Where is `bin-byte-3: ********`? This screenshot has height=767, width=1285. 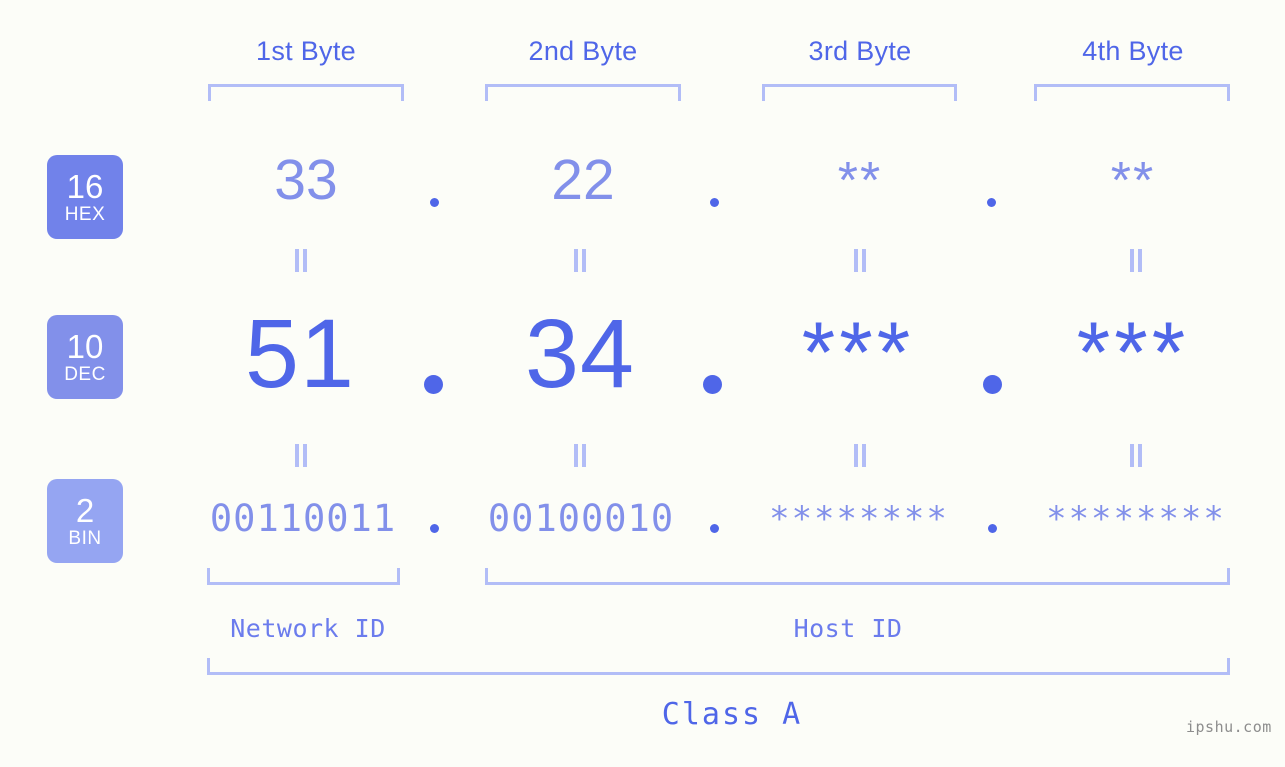
bin-byte-3: ******** is located at coordinates (859, 519).